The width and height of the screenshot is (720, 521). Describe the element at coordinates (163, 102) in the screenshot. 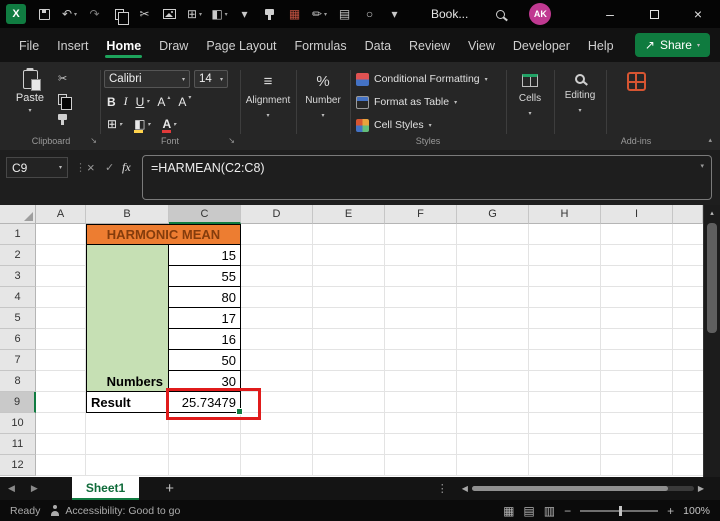

I see `increase-font-button: A ▴` at that location.